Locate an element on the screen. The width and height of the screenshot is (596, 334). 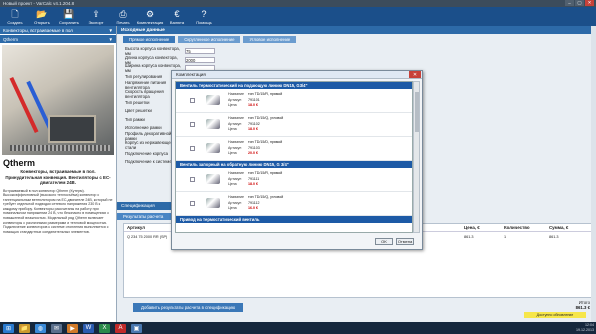
media-icon: ▶ is located at coordinates (72, 328).